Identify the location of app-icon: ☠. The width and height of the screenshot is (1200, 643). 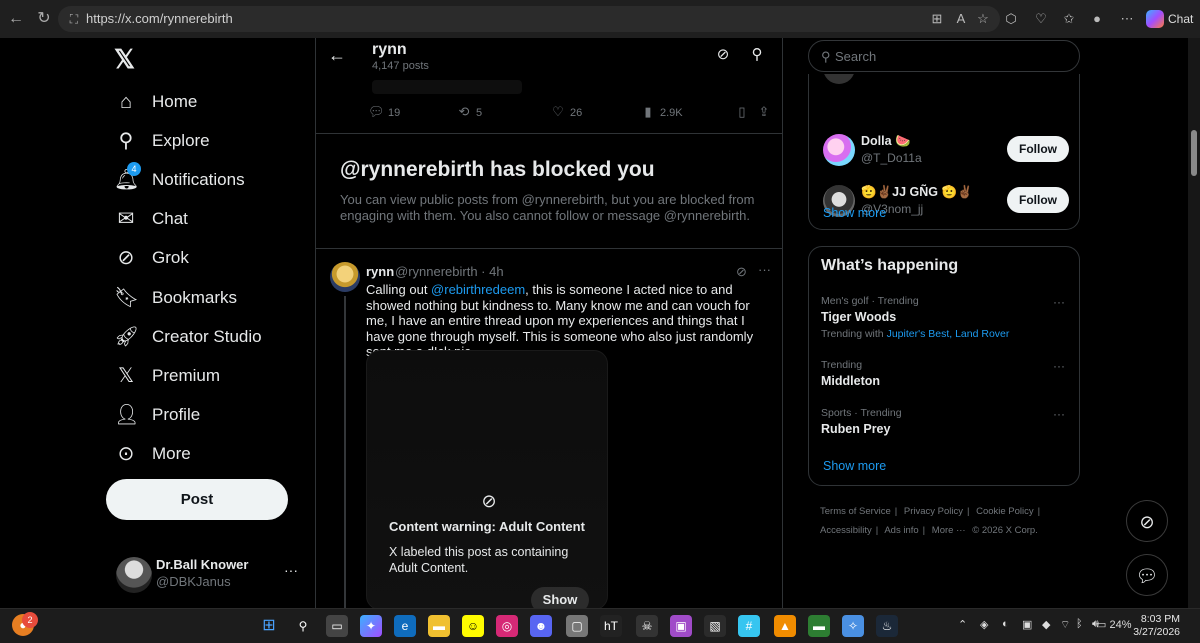
(647, 626).